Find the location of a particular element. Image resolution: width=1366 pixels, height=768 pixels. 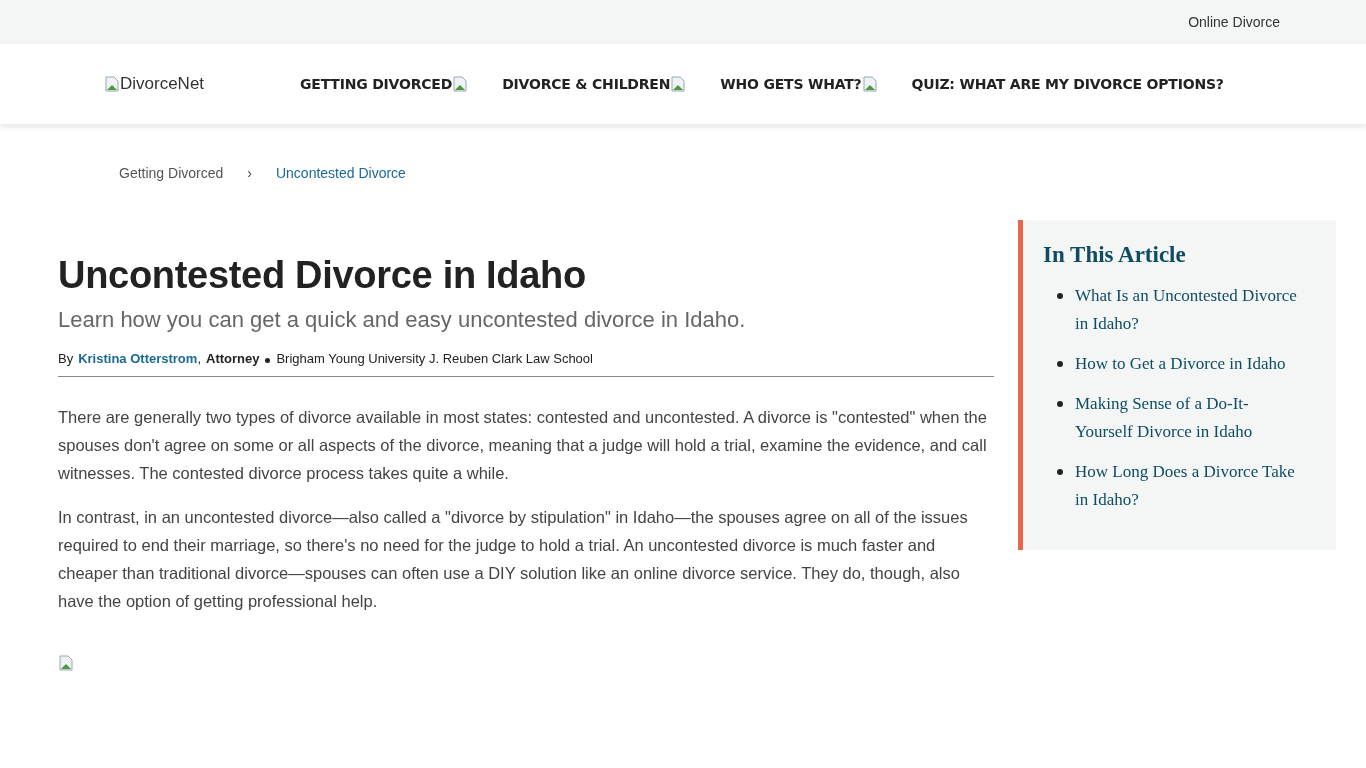

breadcrumb-link: Getting Divorced is located at coordinates (171, 173).